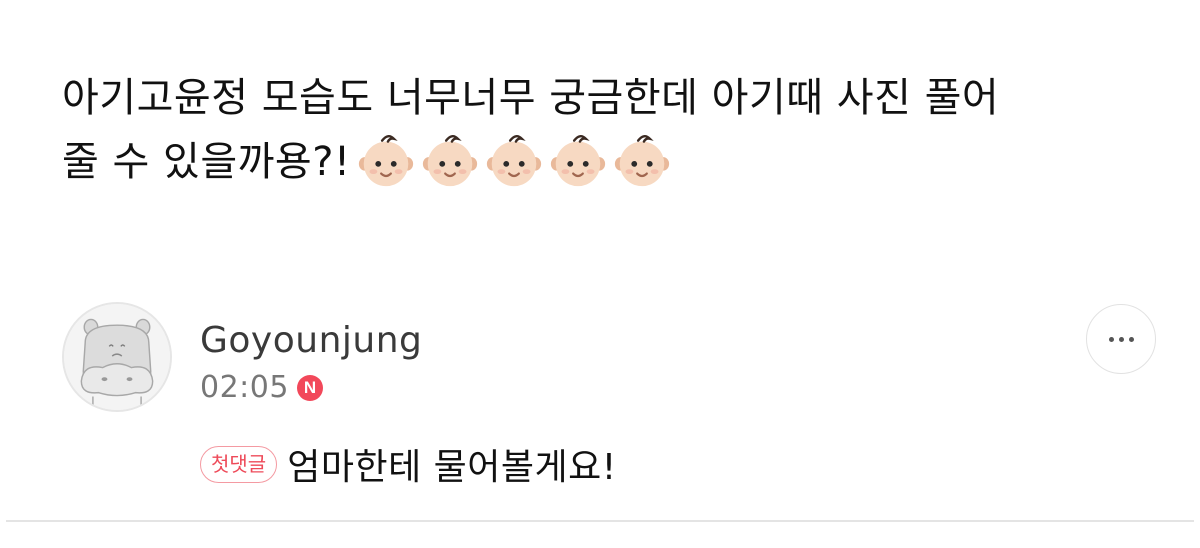 The height and width of the screenshot is (548, 1200). Describe the element at coordinates (244, 387) in the screenshot. I see `comment-time: 02:05` at that location.